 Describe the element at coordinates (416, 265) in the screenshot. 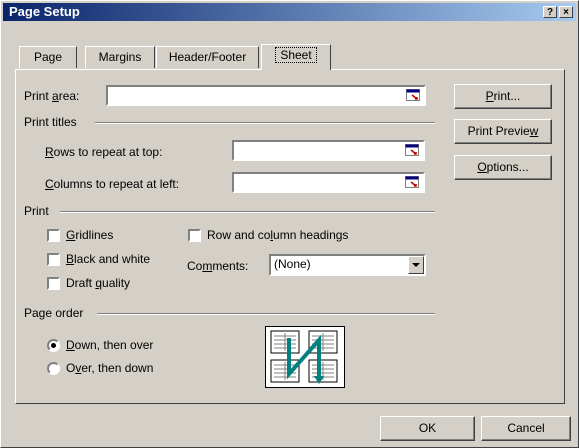

I see `chevron-down-icon` at that location.